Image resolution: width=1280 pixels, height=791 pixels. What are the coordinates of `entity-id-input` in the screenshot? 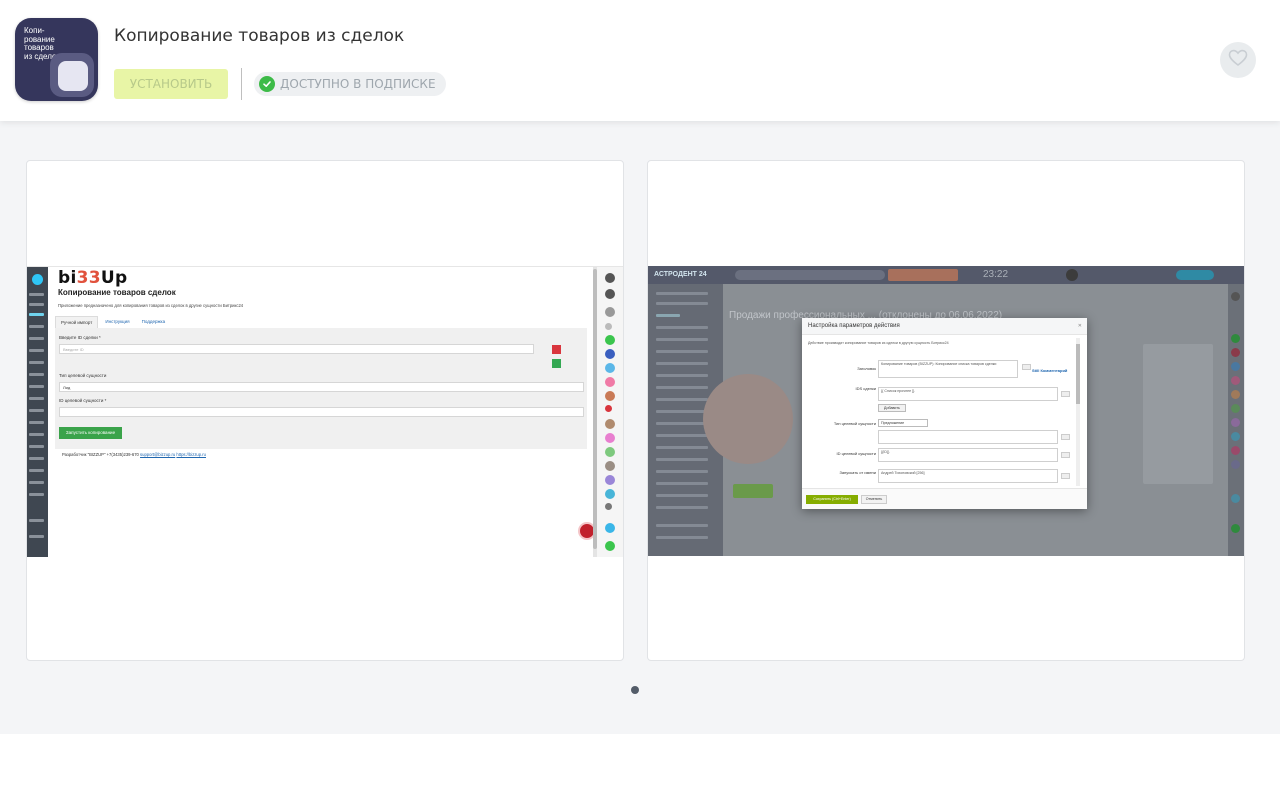 It's located at (321, 412).